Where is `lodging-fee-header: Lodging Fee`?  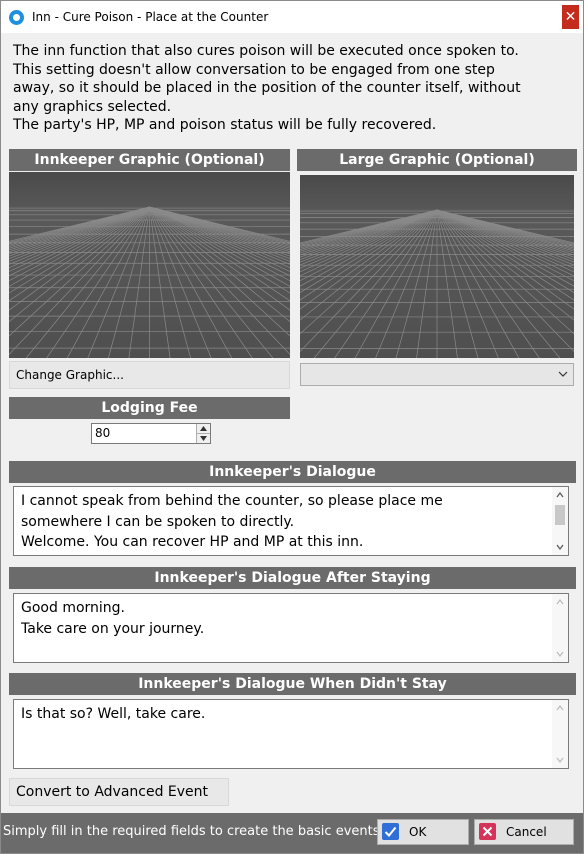 lodging-fee-header: Lodging Fee is located at coordinates (149, 408).